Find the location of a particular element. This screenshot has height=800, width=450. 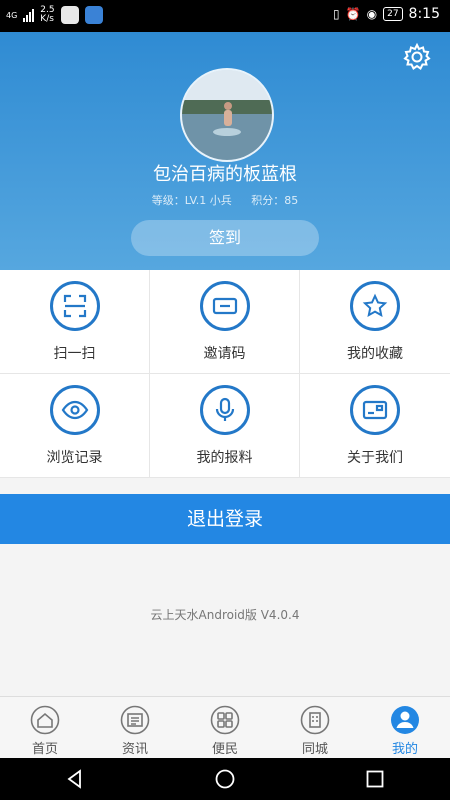

network-type: 4G is located at coordinates (12, 15).